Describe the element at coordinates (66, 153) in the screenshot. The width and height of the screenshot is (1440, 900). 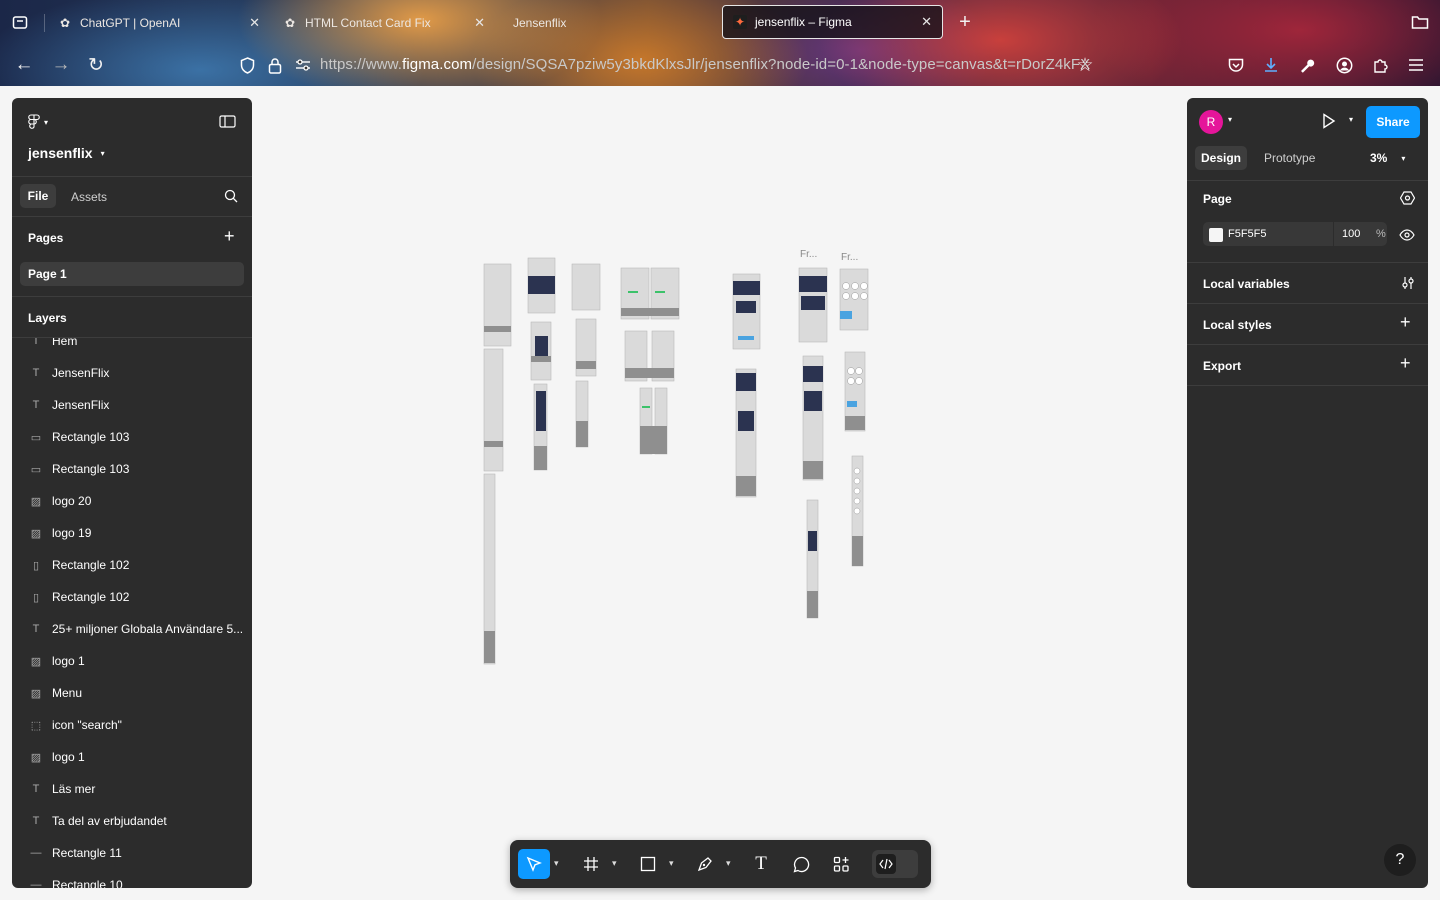
I see `file-name-menu: jensenflix ▾` at that location.